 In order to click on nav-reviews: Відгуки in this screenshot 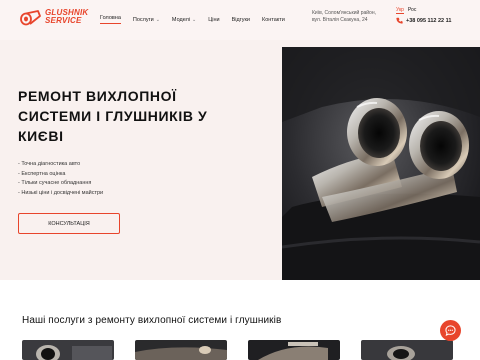, I will do `click(241, 20)`.